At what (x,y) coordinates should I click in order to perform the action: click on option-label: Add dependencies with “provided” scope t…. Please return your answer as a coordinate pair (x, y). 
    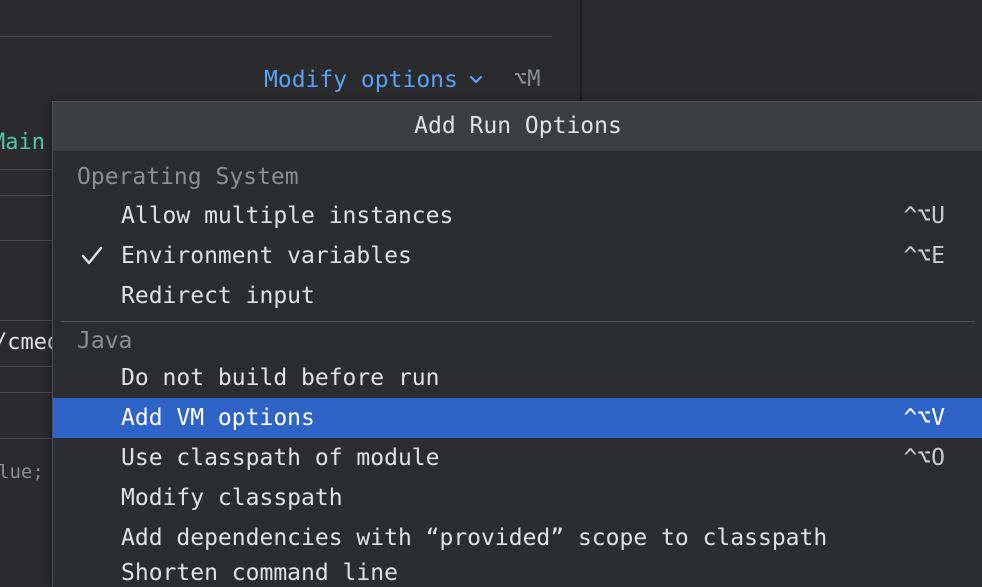
    Looking at the image, I should click on (474, 538).